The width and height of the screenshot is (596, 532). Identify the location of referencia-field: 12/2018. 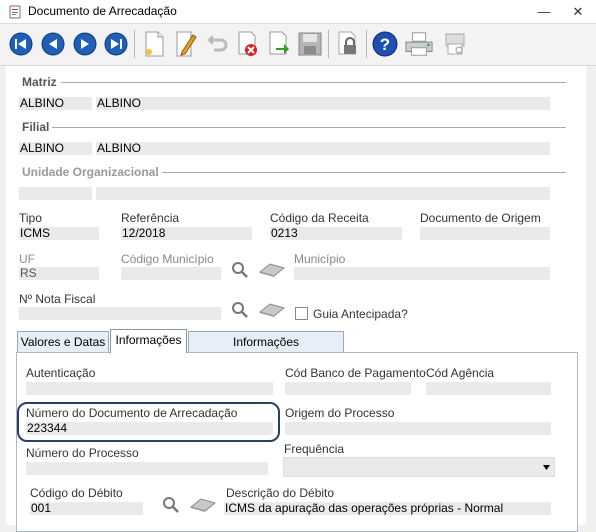
(186, 233).